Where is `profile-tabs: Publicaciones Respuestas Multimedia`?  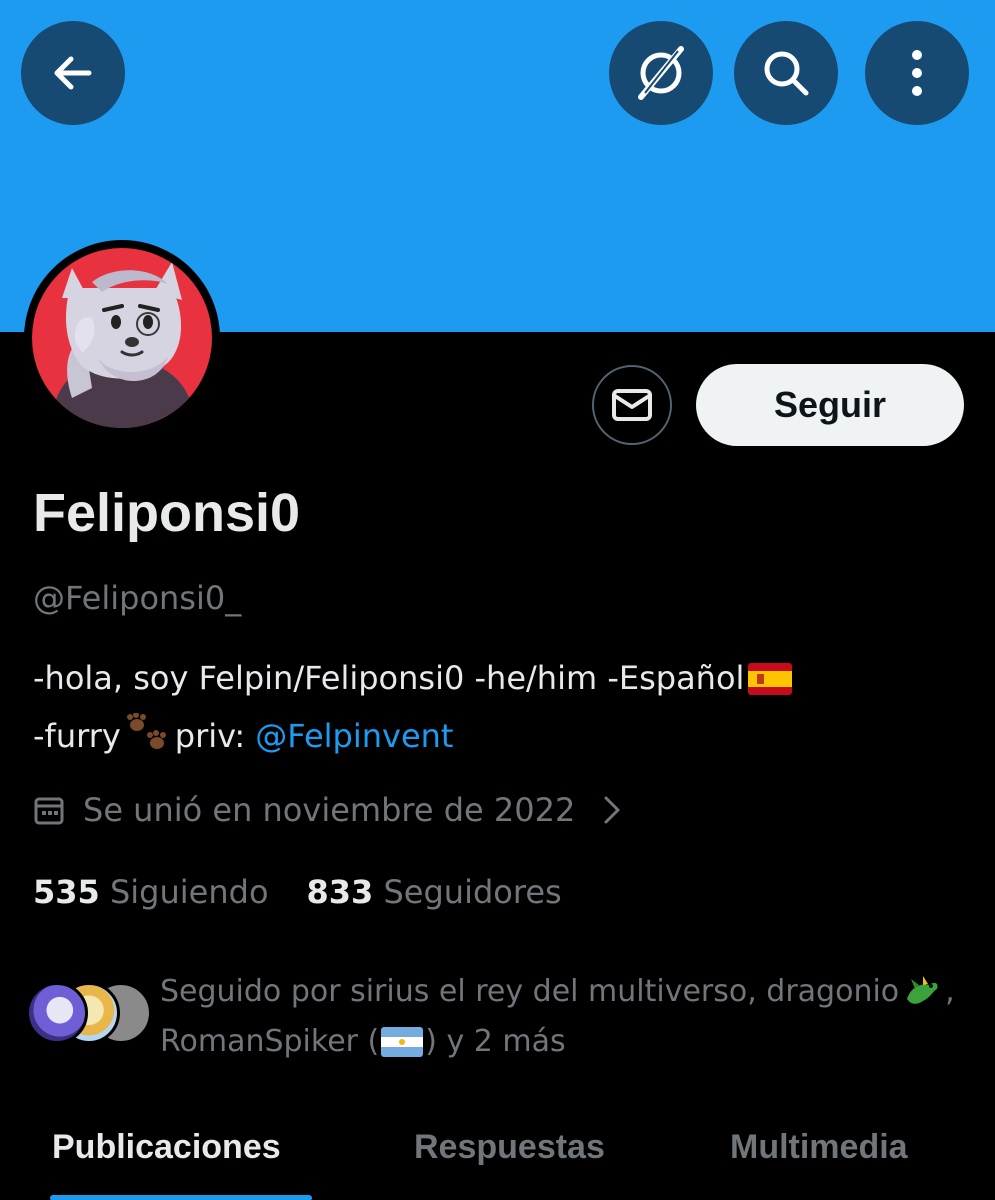
profile-tabs: Publicaciones Respuestas Multimedia is located at coordinates (497, 1157).